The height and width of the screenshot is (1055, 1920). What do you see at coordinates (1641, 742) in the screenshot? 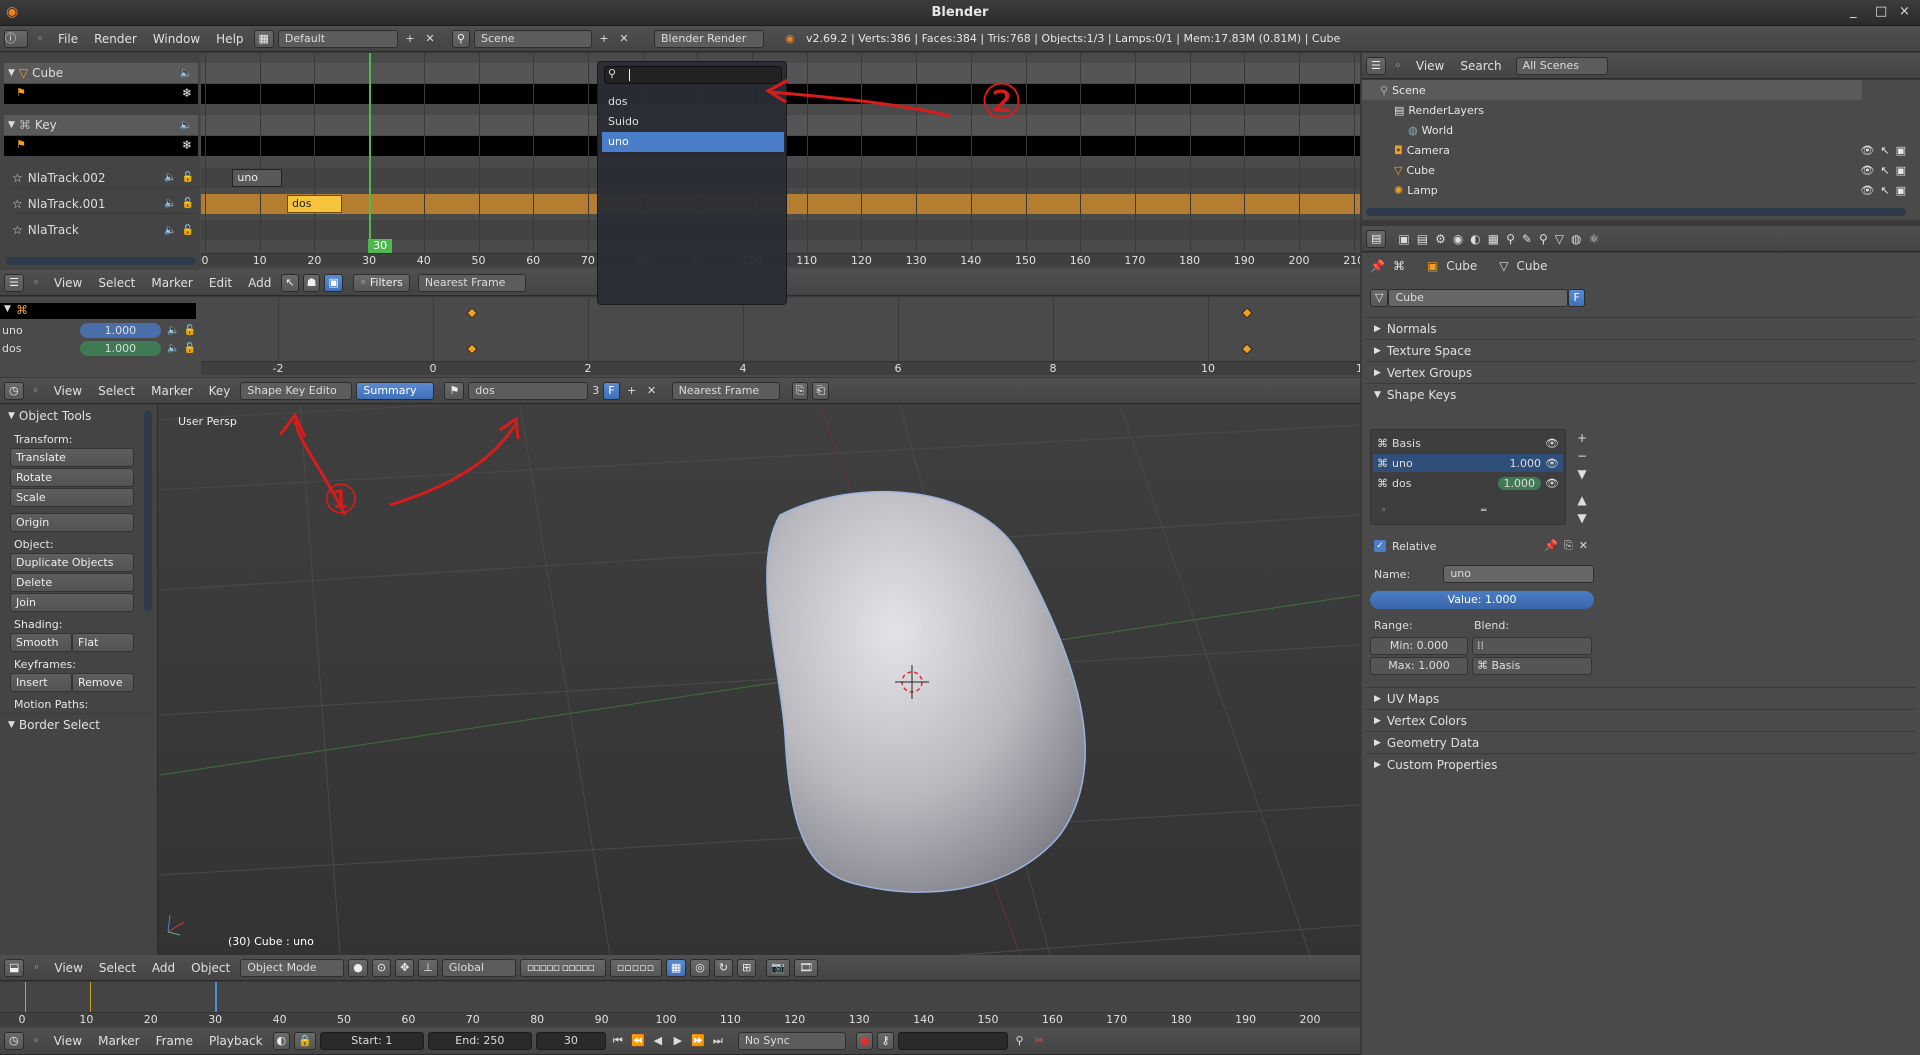
I see `panel-geometry-data: ▶ Geometry Data` at bounding box center [1641, 742].